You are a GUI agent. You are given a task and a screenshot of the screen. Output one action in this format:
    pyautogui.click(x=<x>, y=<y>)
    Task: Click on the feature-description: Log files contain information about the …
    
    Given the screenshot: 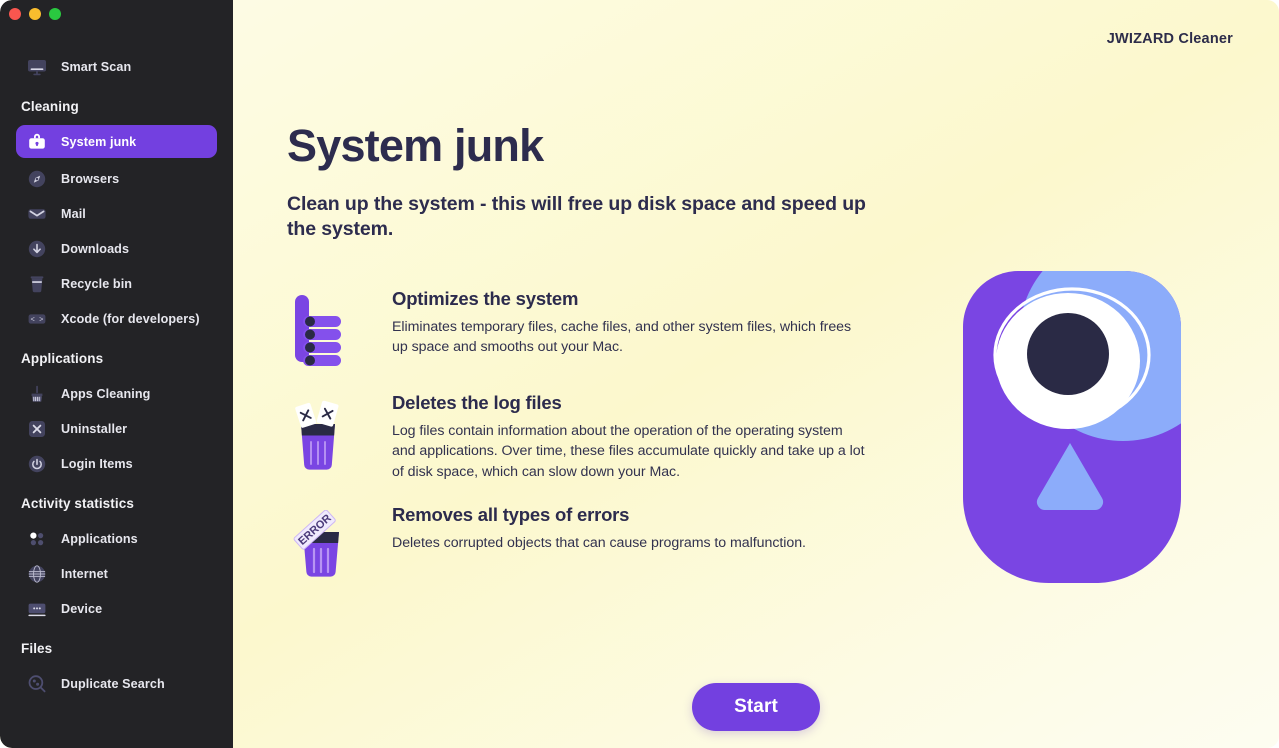 What is the action you would take?
    pyautogui.click(x=628, y=451)
    